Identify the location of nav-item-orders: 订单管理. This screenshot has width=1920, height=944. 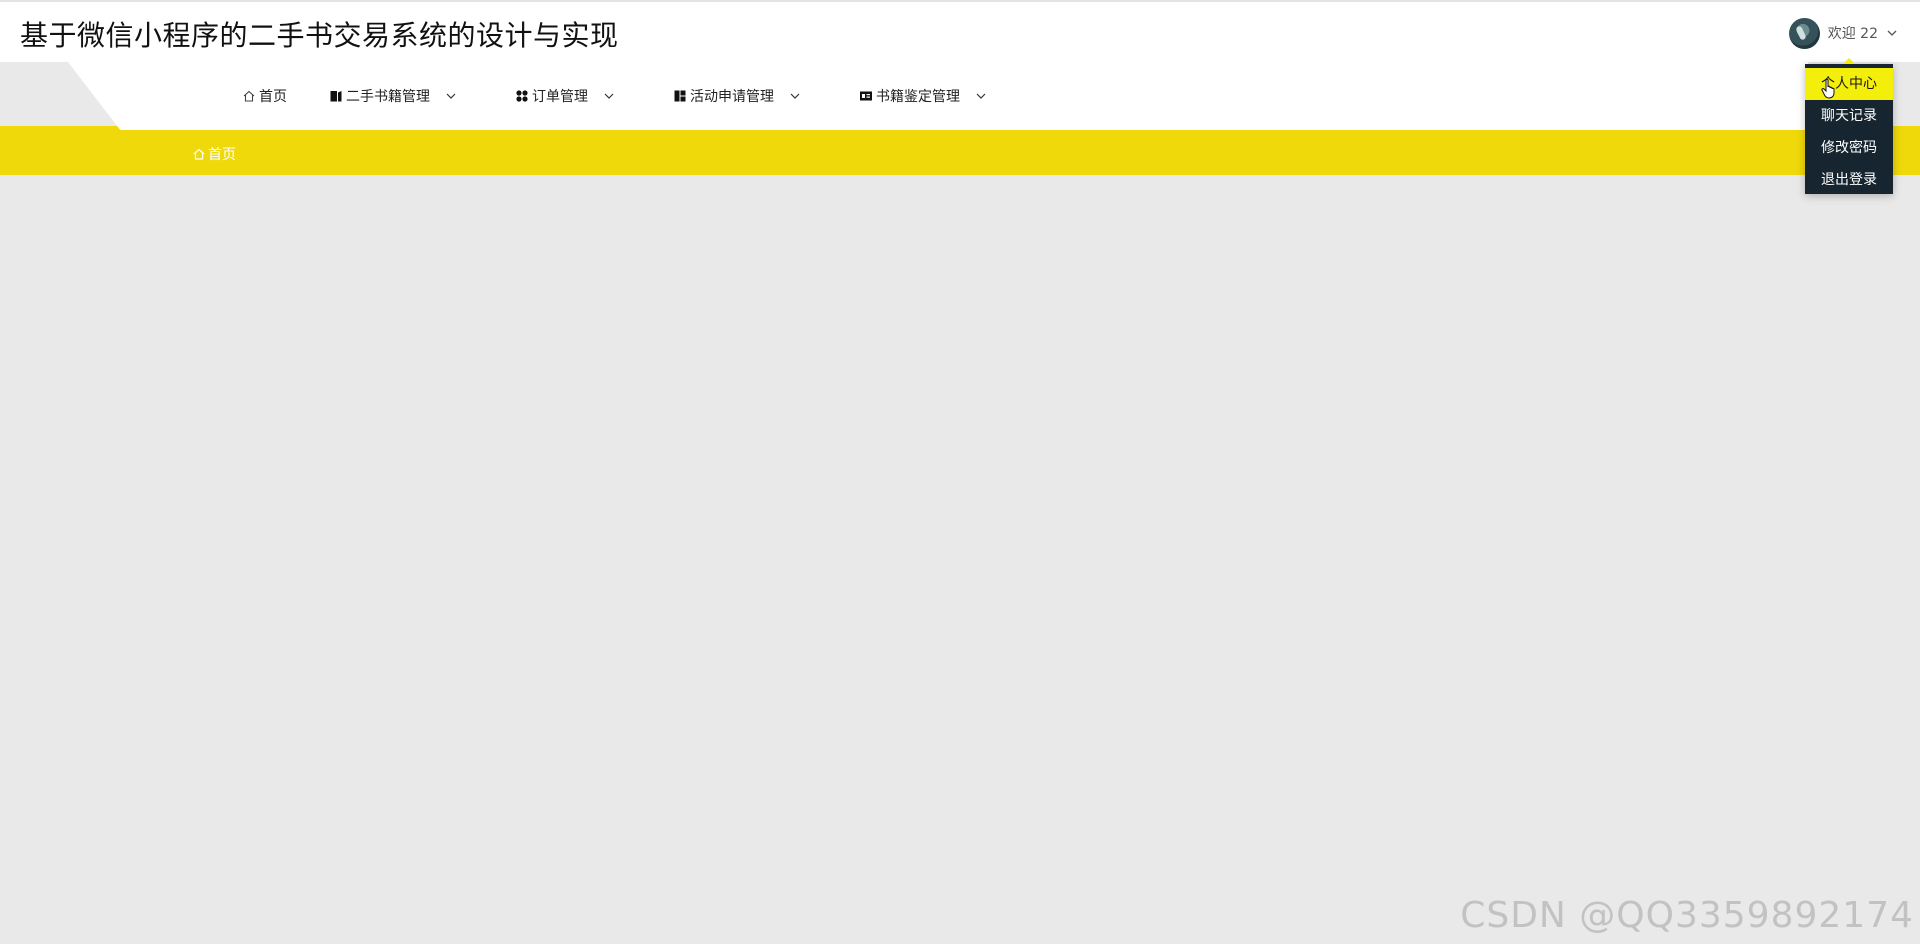
(565, 96).